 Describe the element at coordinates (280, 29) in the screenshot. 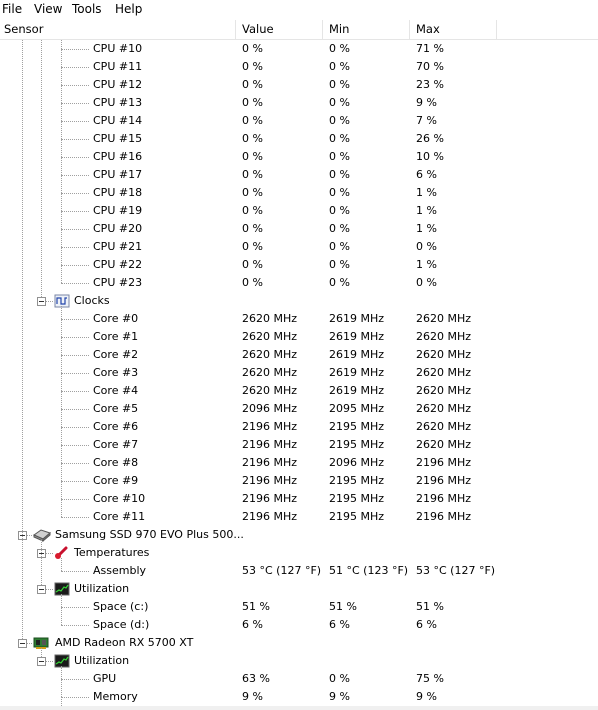

I see `column-value: Value` at that location.